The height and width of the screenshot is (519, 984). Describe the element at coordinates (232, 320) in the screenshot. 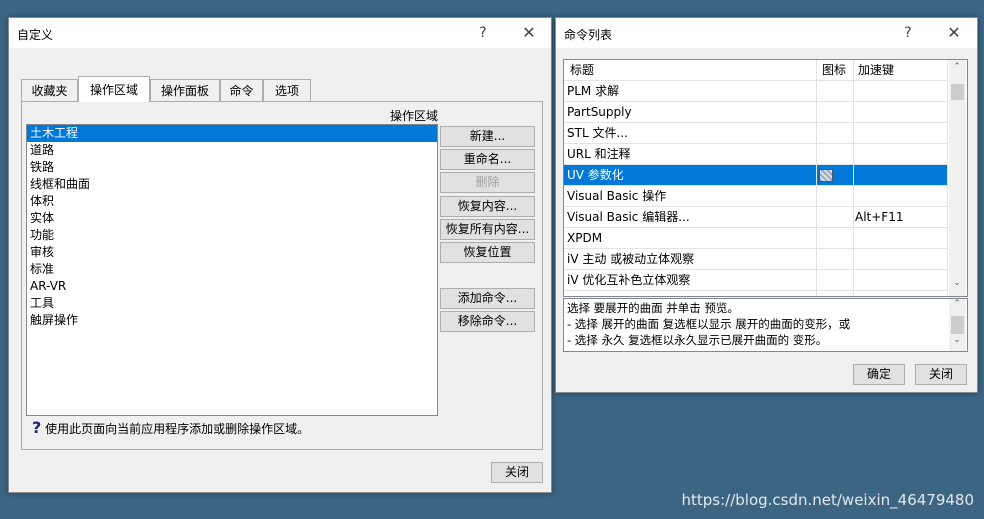

I see `list-item: 触屏操作` at that location.